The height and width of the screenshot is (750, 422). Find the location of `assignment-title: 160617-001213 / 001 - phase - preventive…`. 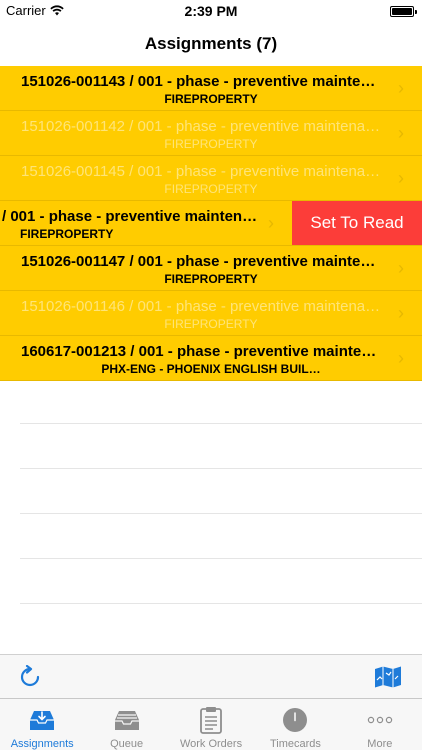

assignment-title: 160617-001213 / 001 - phase - preventive… is located at coordinates (201, 351).